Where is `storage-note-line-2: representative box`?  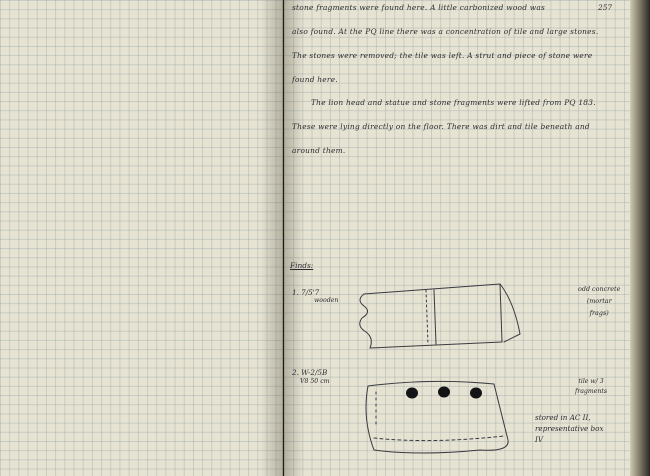
storage-note-line-2: representative box is located at coordinates (569, 428).